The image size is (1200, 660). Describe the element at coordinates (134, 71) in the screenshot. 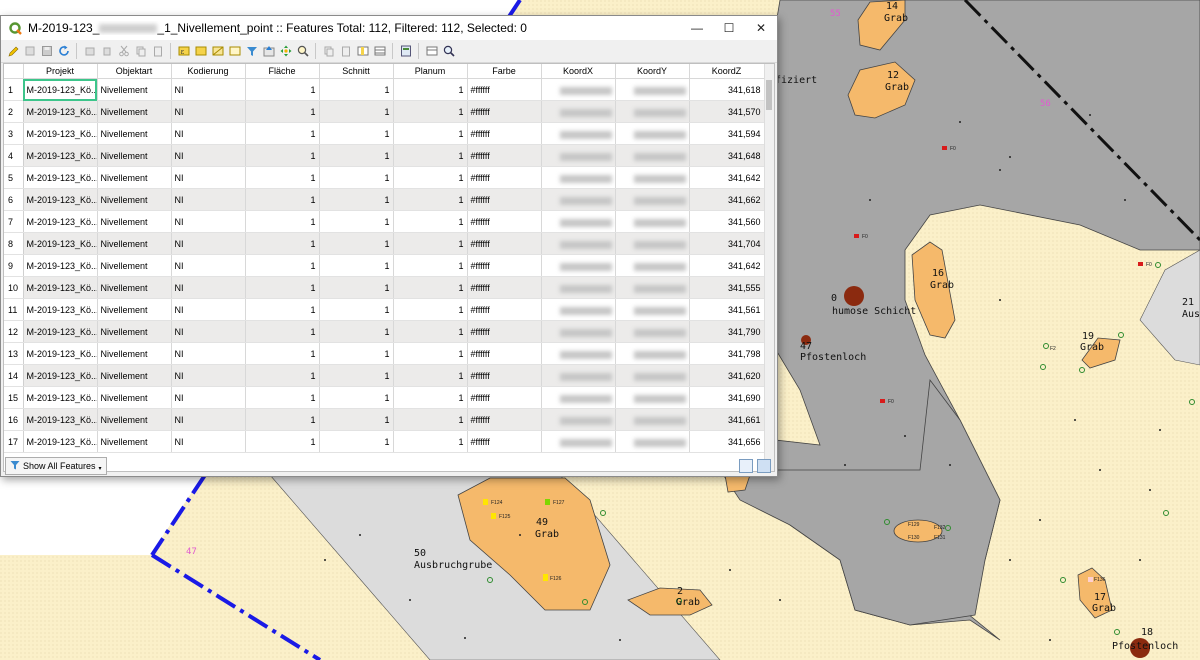

I see `column-header-objektart: Objektart` at that location.